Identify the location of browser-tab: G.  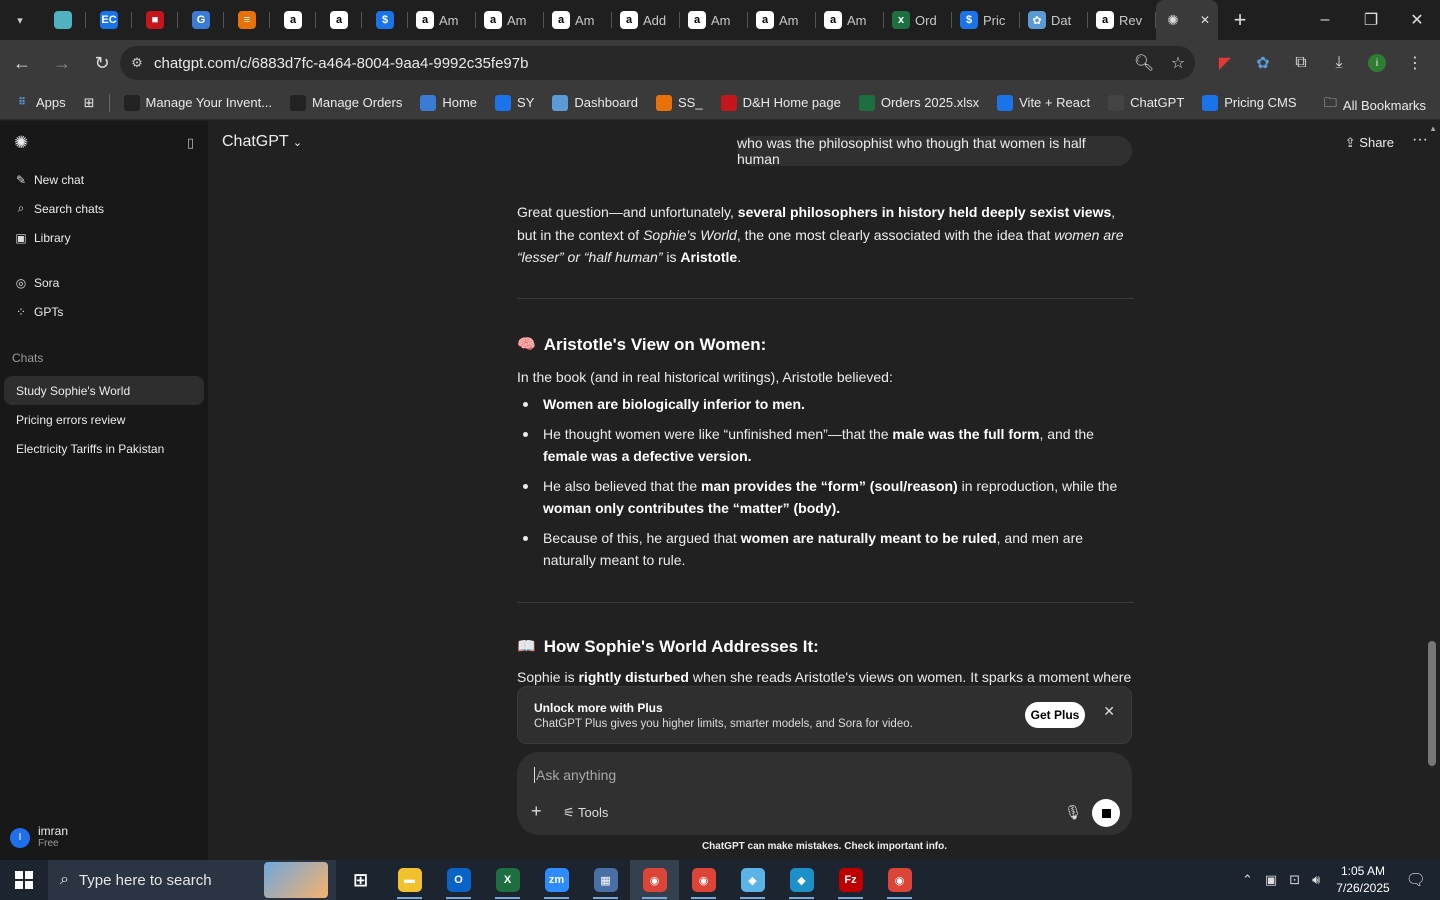
(201, 20).